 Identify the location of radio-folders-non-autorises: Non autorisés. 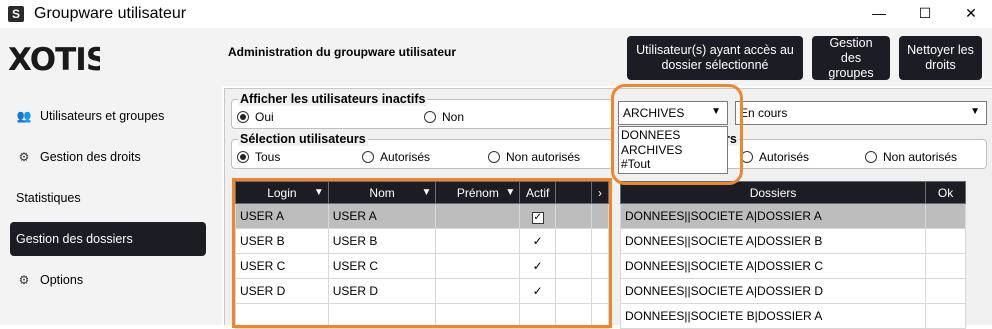
(911, 157).